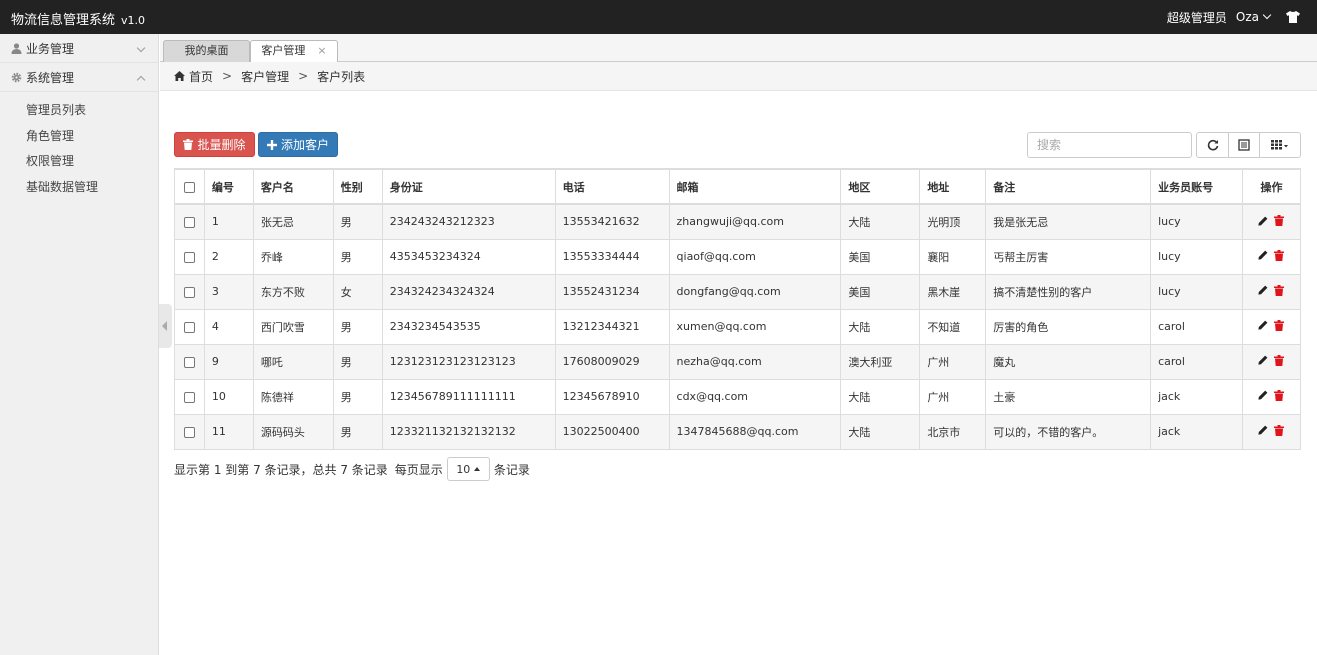 This screenshot has height=655, width=1317. Describe the element at coordinates (141, 48) in the screenshot. I see `chevron-down-icon` at that location.